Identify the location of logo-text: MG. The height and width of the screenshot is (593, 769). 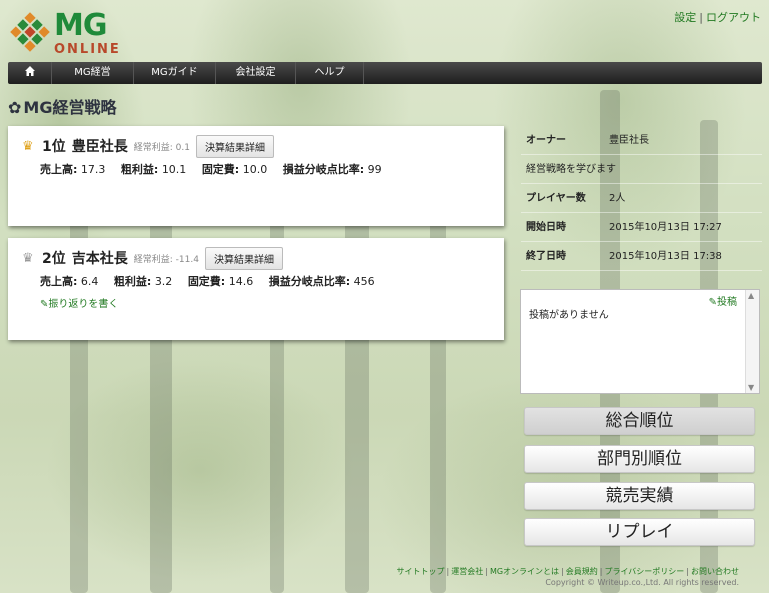
(80, 25).